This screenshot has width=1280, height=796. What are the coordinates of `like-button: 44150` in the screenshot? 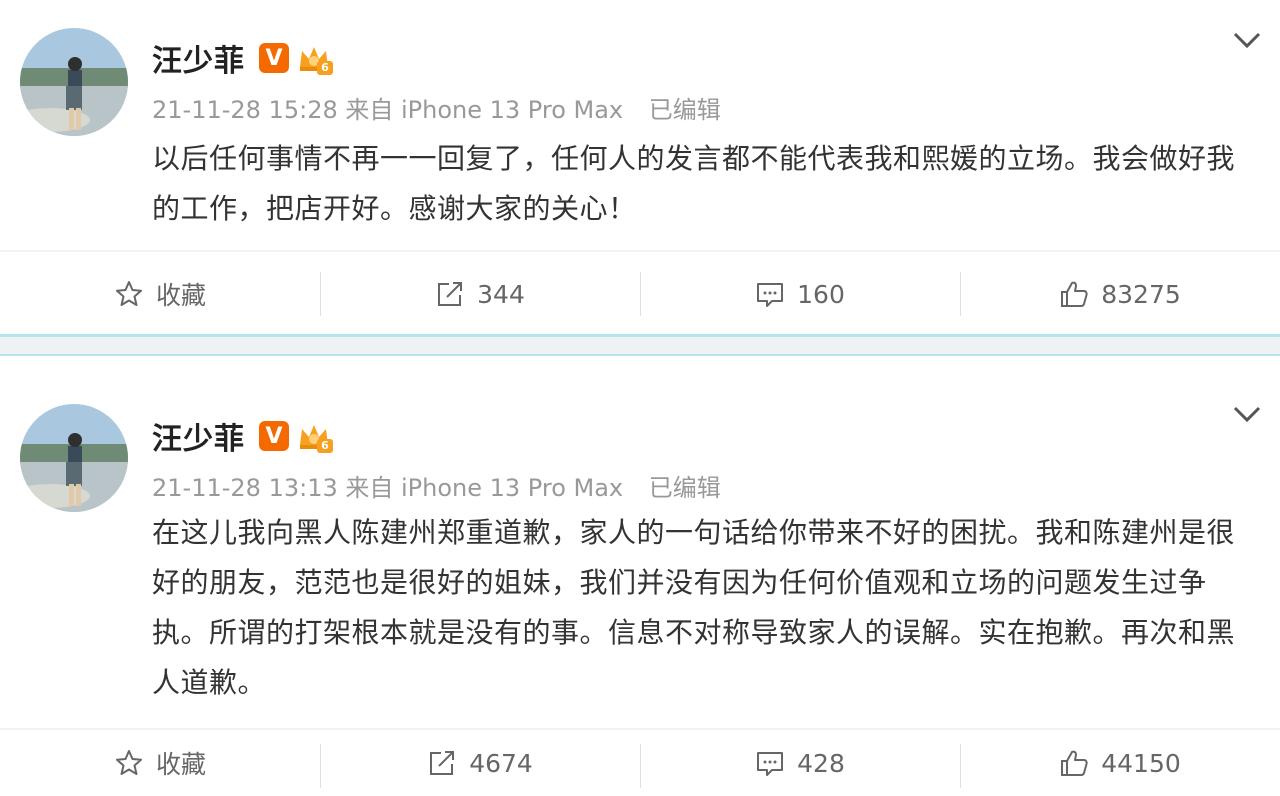 It's located at (1120, 763).